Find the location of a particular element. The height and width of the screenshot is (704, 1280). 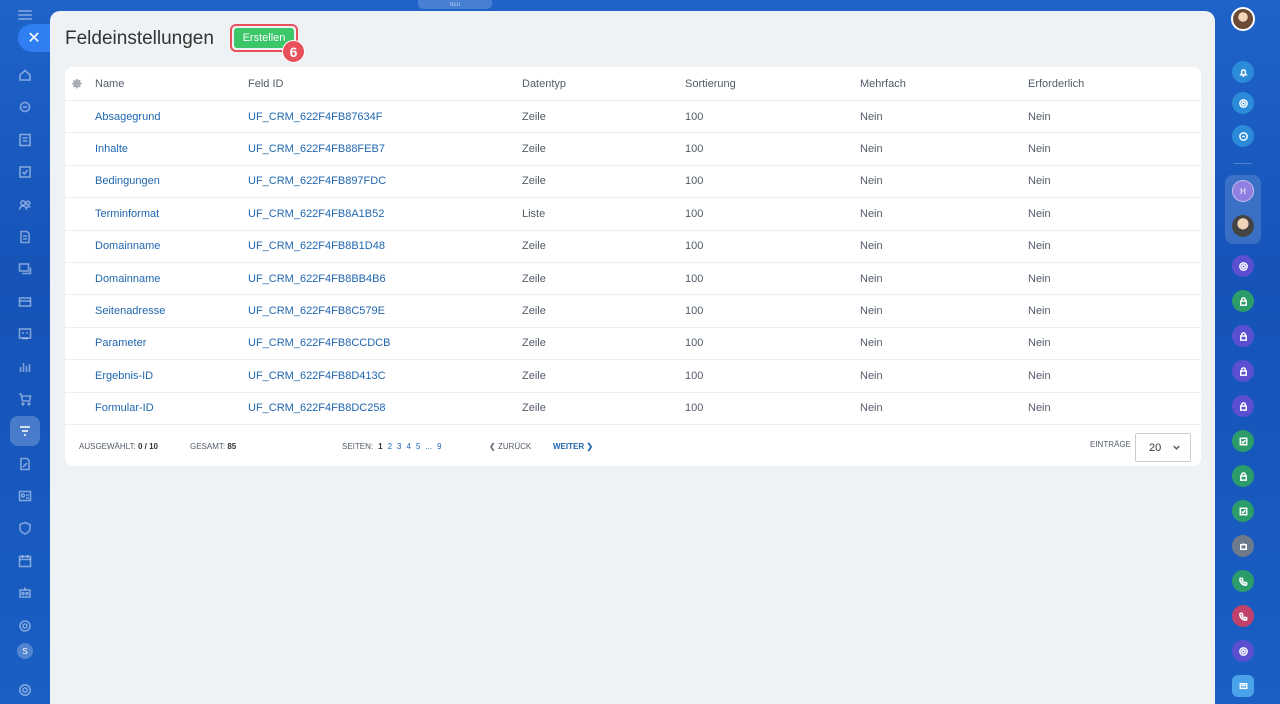

group-avatar: H is located at coordinates (1243, 191).